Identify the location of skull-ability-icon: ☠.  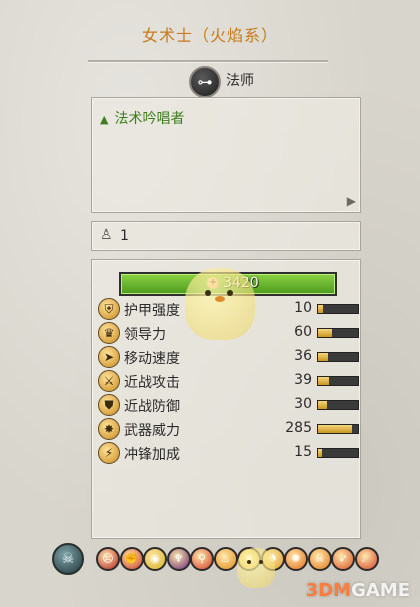
(68, 559).